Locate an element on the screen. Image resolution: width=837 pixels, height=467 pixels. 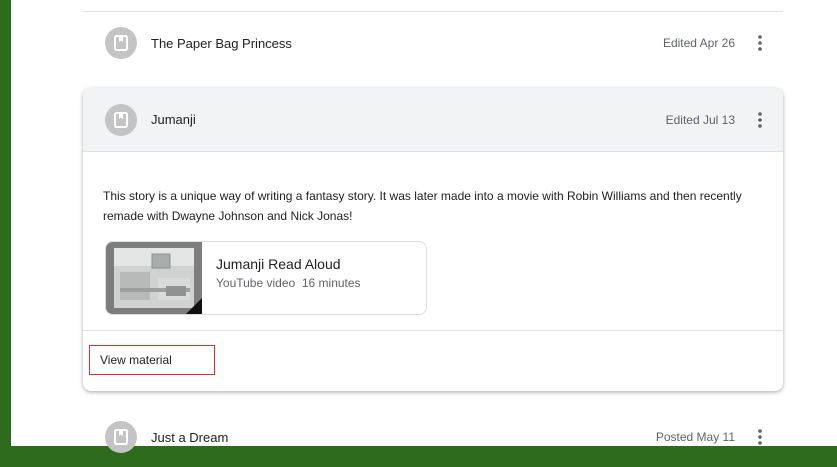
post-row: Just a Dream Posted May 11 is located at coordinates (433, 437).